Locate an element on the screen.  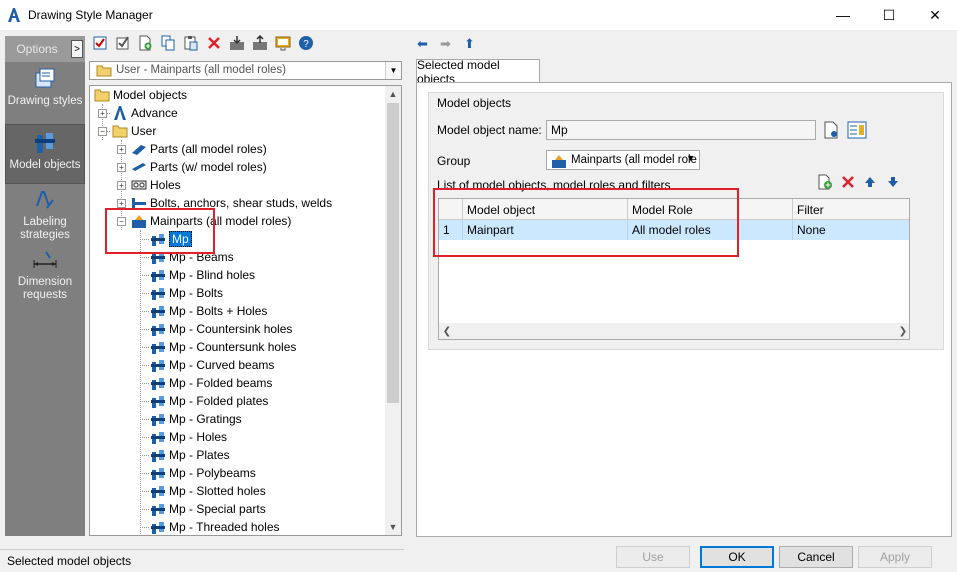
check-edit-icon is located at coordinates (123, 43).